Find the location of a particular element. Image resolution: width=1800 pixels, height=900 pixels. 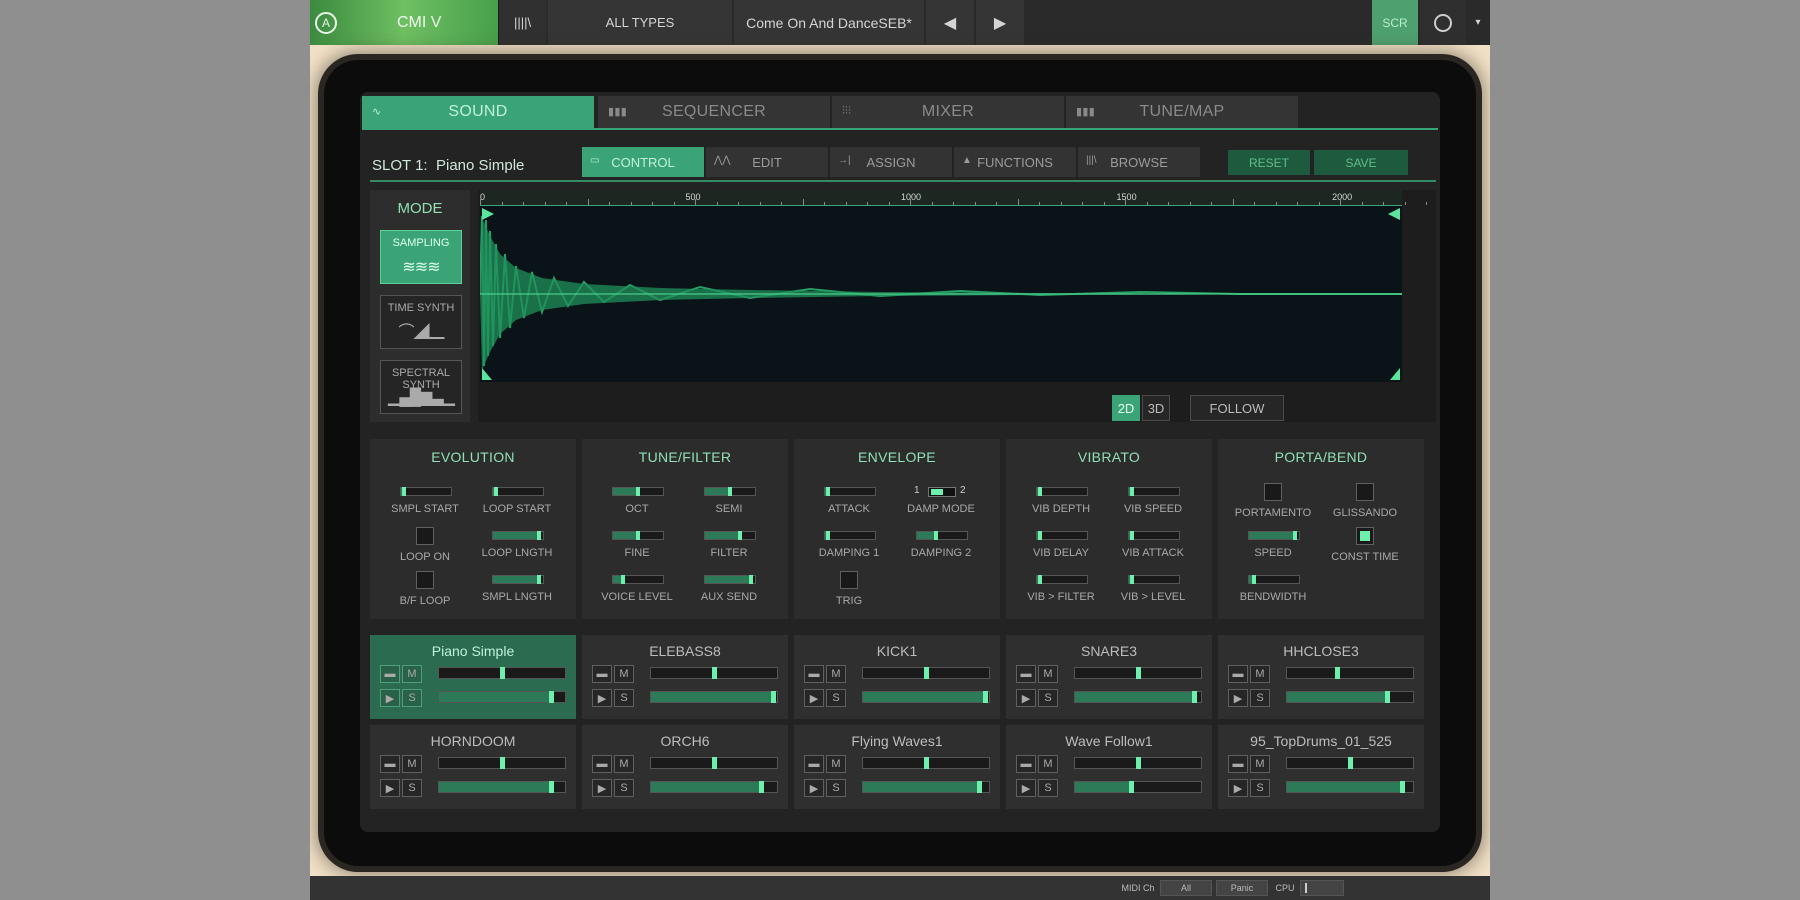

semi-slider is located at coordinates (730, 491).